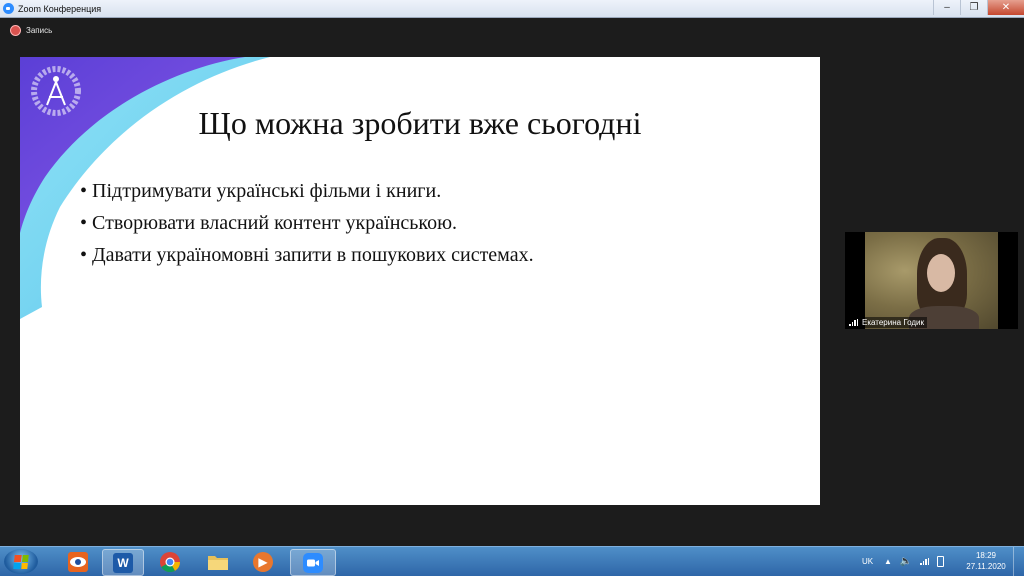  What do you see at coordinates (420, 123) in the screenshot?
I see `slide-title: Що можна зробити вже сьогодні` at bounding box center [420, 123].